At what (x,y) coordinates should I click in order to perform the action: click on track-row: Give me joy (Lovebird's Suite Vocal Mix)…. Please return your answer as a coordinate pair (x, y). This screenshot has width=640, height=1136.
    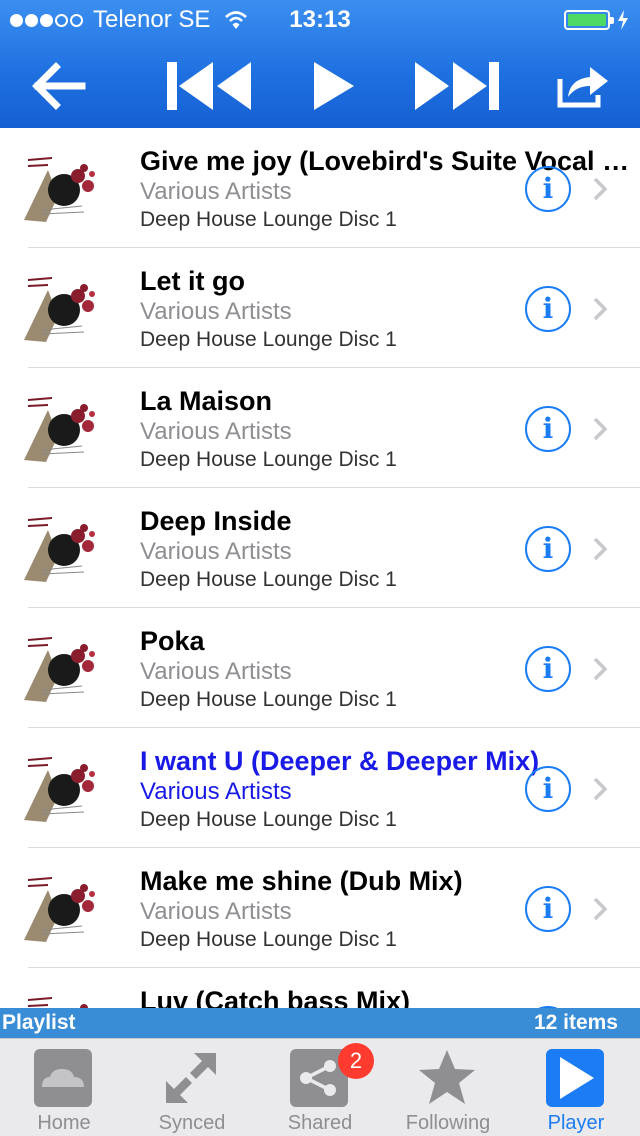
    Looking at the image, I should click on (320, 188).